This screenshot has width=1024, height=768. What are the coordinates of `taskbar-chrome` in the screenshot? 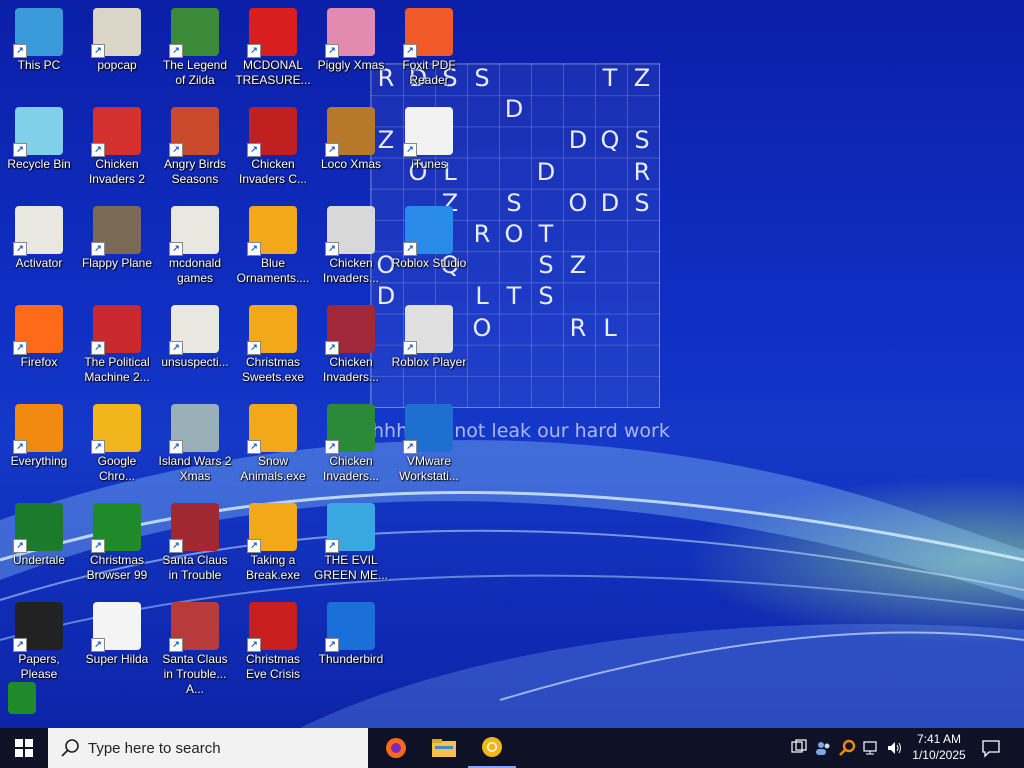 It's located at (492, 748).